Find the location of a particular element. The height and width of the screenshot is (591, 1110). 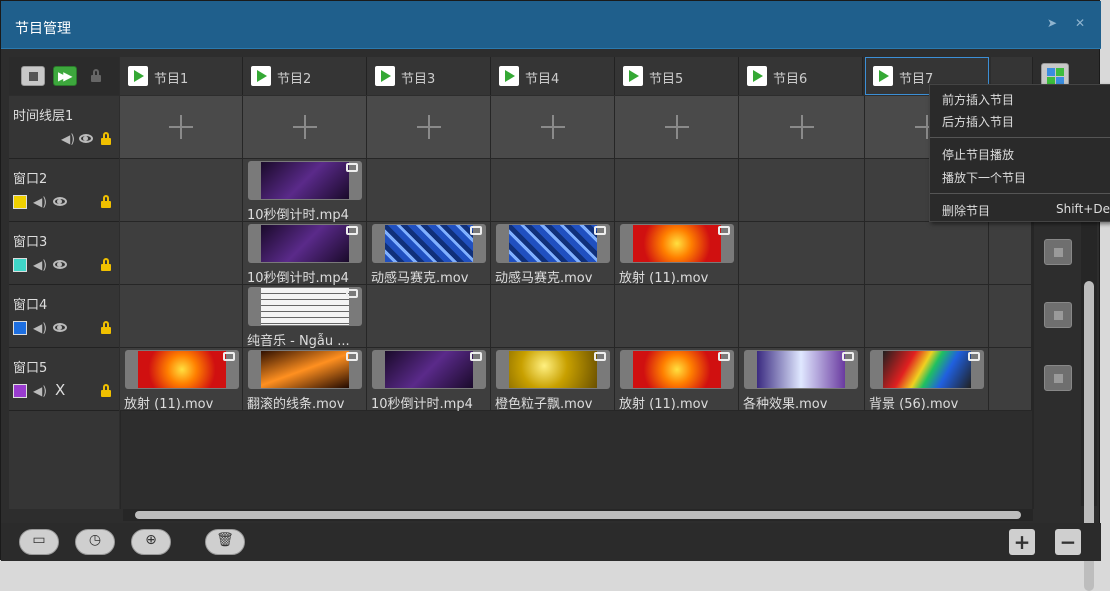

column-header-6: 节目6 is located at coordinates (801, 76).